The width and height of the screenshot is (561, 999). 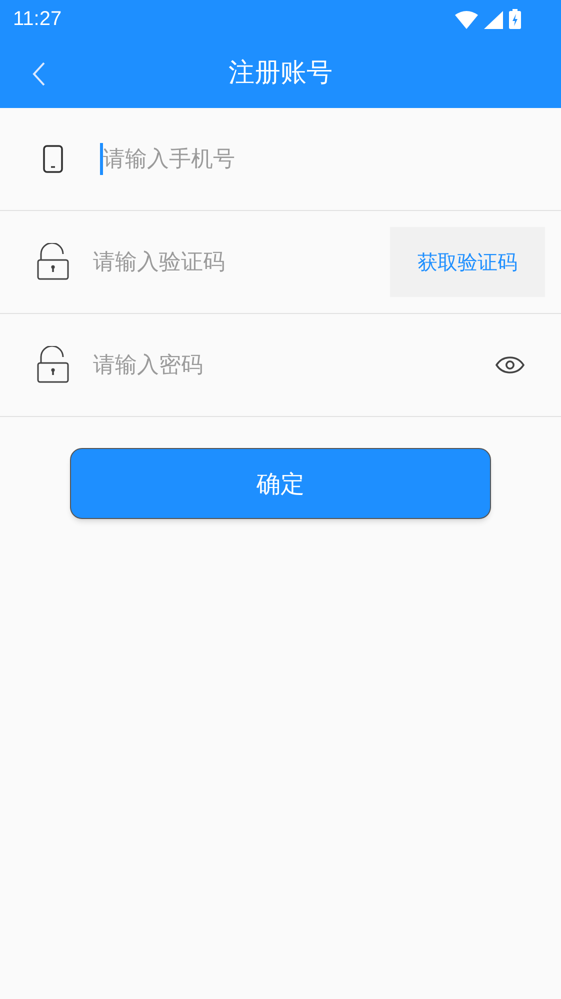 What do you see at coordinates (37, 19) in the screenshot?
I see `status-time: 11:27` at bounding box center [37, 19].